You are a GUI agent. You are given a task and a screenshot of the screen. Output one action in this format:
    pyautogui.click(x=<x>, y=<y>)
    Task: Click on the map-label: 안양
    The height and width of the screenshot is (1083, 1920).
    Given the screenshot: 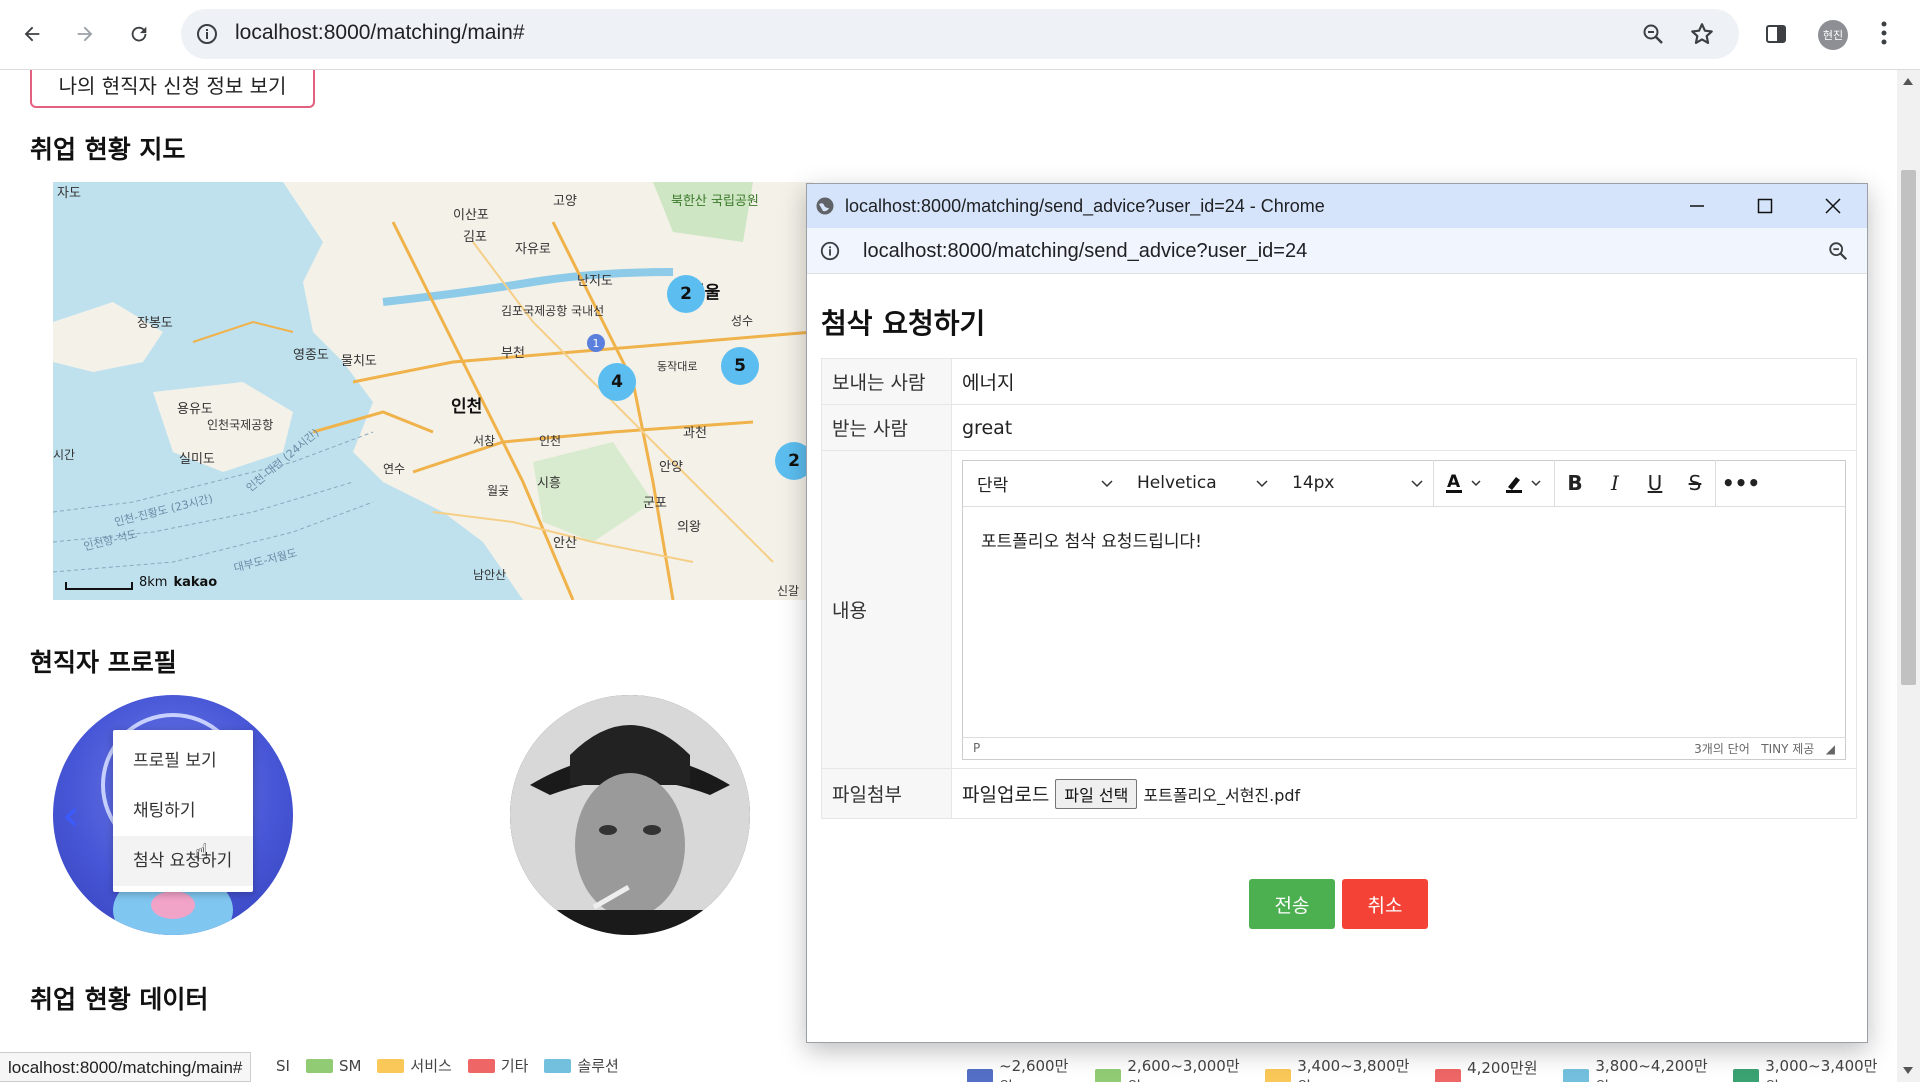 What is the action you would take?
    pyautogui.click(x=671, y=467)
    